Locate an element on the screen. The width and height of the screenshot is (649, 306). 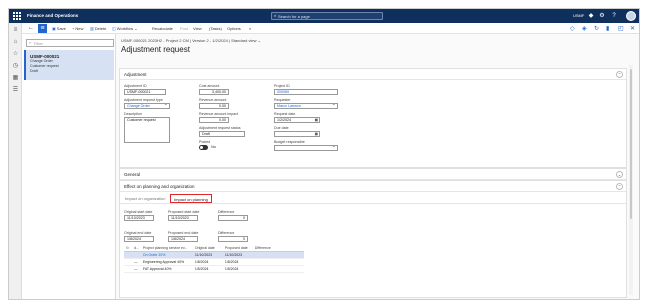
list-filter-input: ⌕ Filter is located at coordinates (70, 43).